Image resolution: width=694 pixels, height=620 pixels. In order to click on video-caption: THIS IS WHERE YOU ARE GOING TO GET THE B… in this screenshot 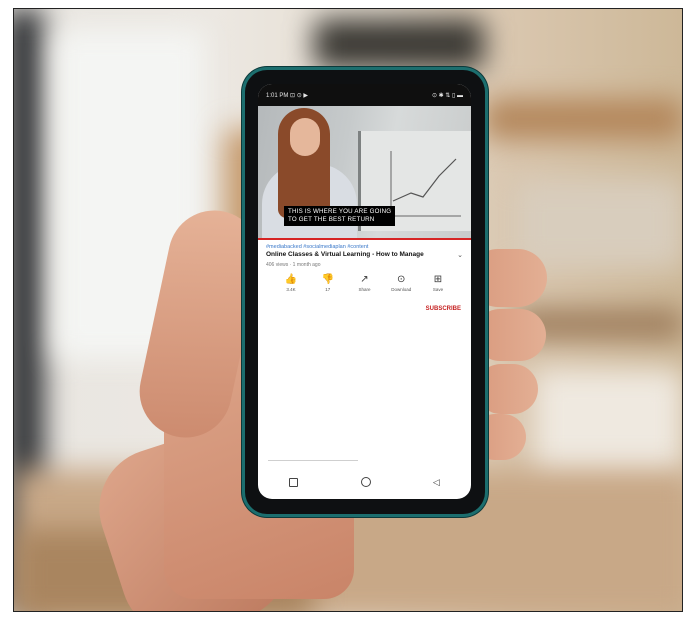, I will do `click(340, 216)`.